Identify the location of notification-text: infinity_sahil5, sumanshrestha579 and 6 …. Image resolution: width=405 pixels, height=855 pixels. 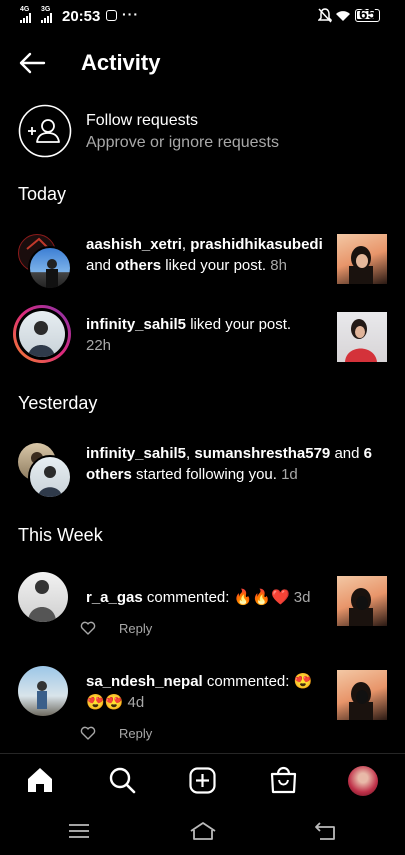
(236, 464).